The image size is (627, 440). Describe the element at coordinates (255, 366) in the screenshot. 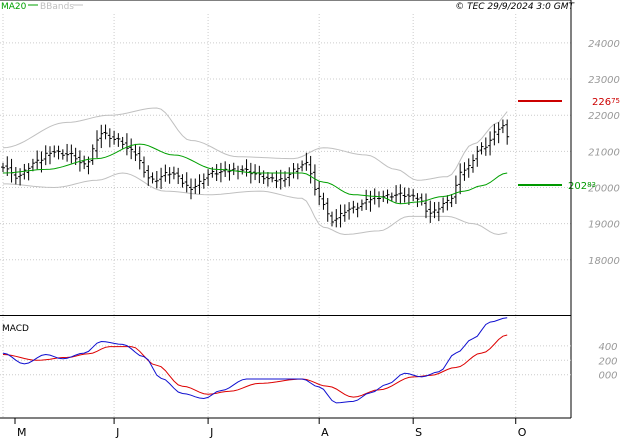

I see `macd-signal-line` at that location.